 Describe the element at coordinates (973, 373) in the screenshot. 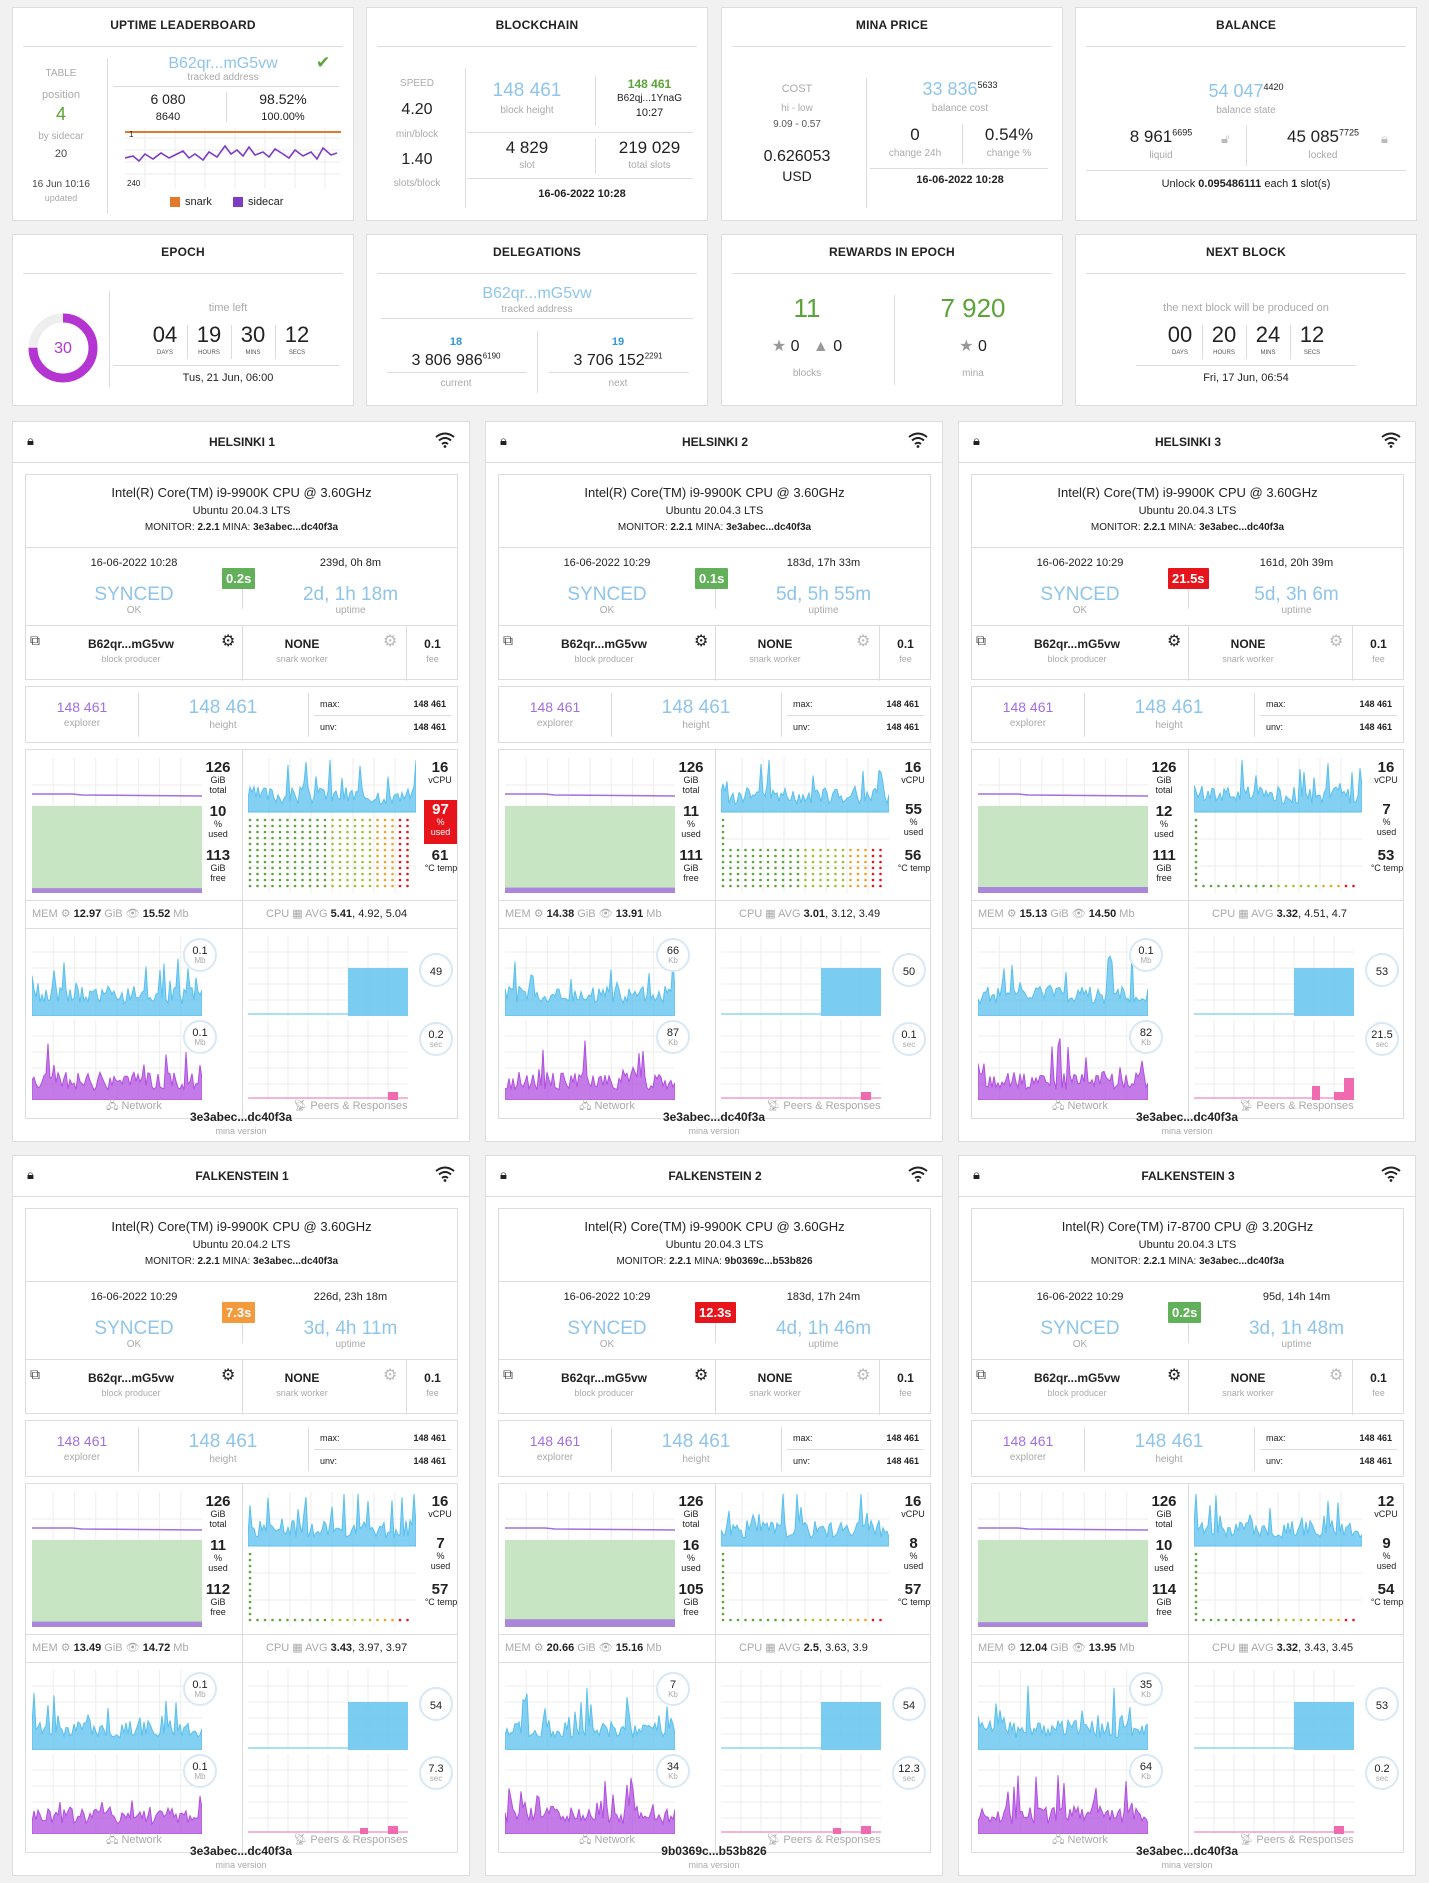

I see `rewards-mina-label: mina` at that location.